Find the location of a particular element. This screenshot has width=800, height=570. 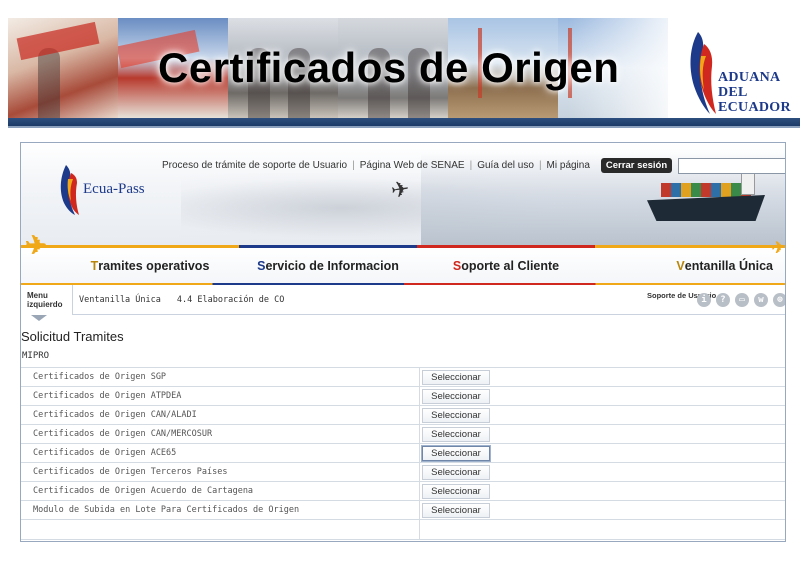

tramite-name: Certificados de Origen Terceros Países is located at coordinates (220, 472).